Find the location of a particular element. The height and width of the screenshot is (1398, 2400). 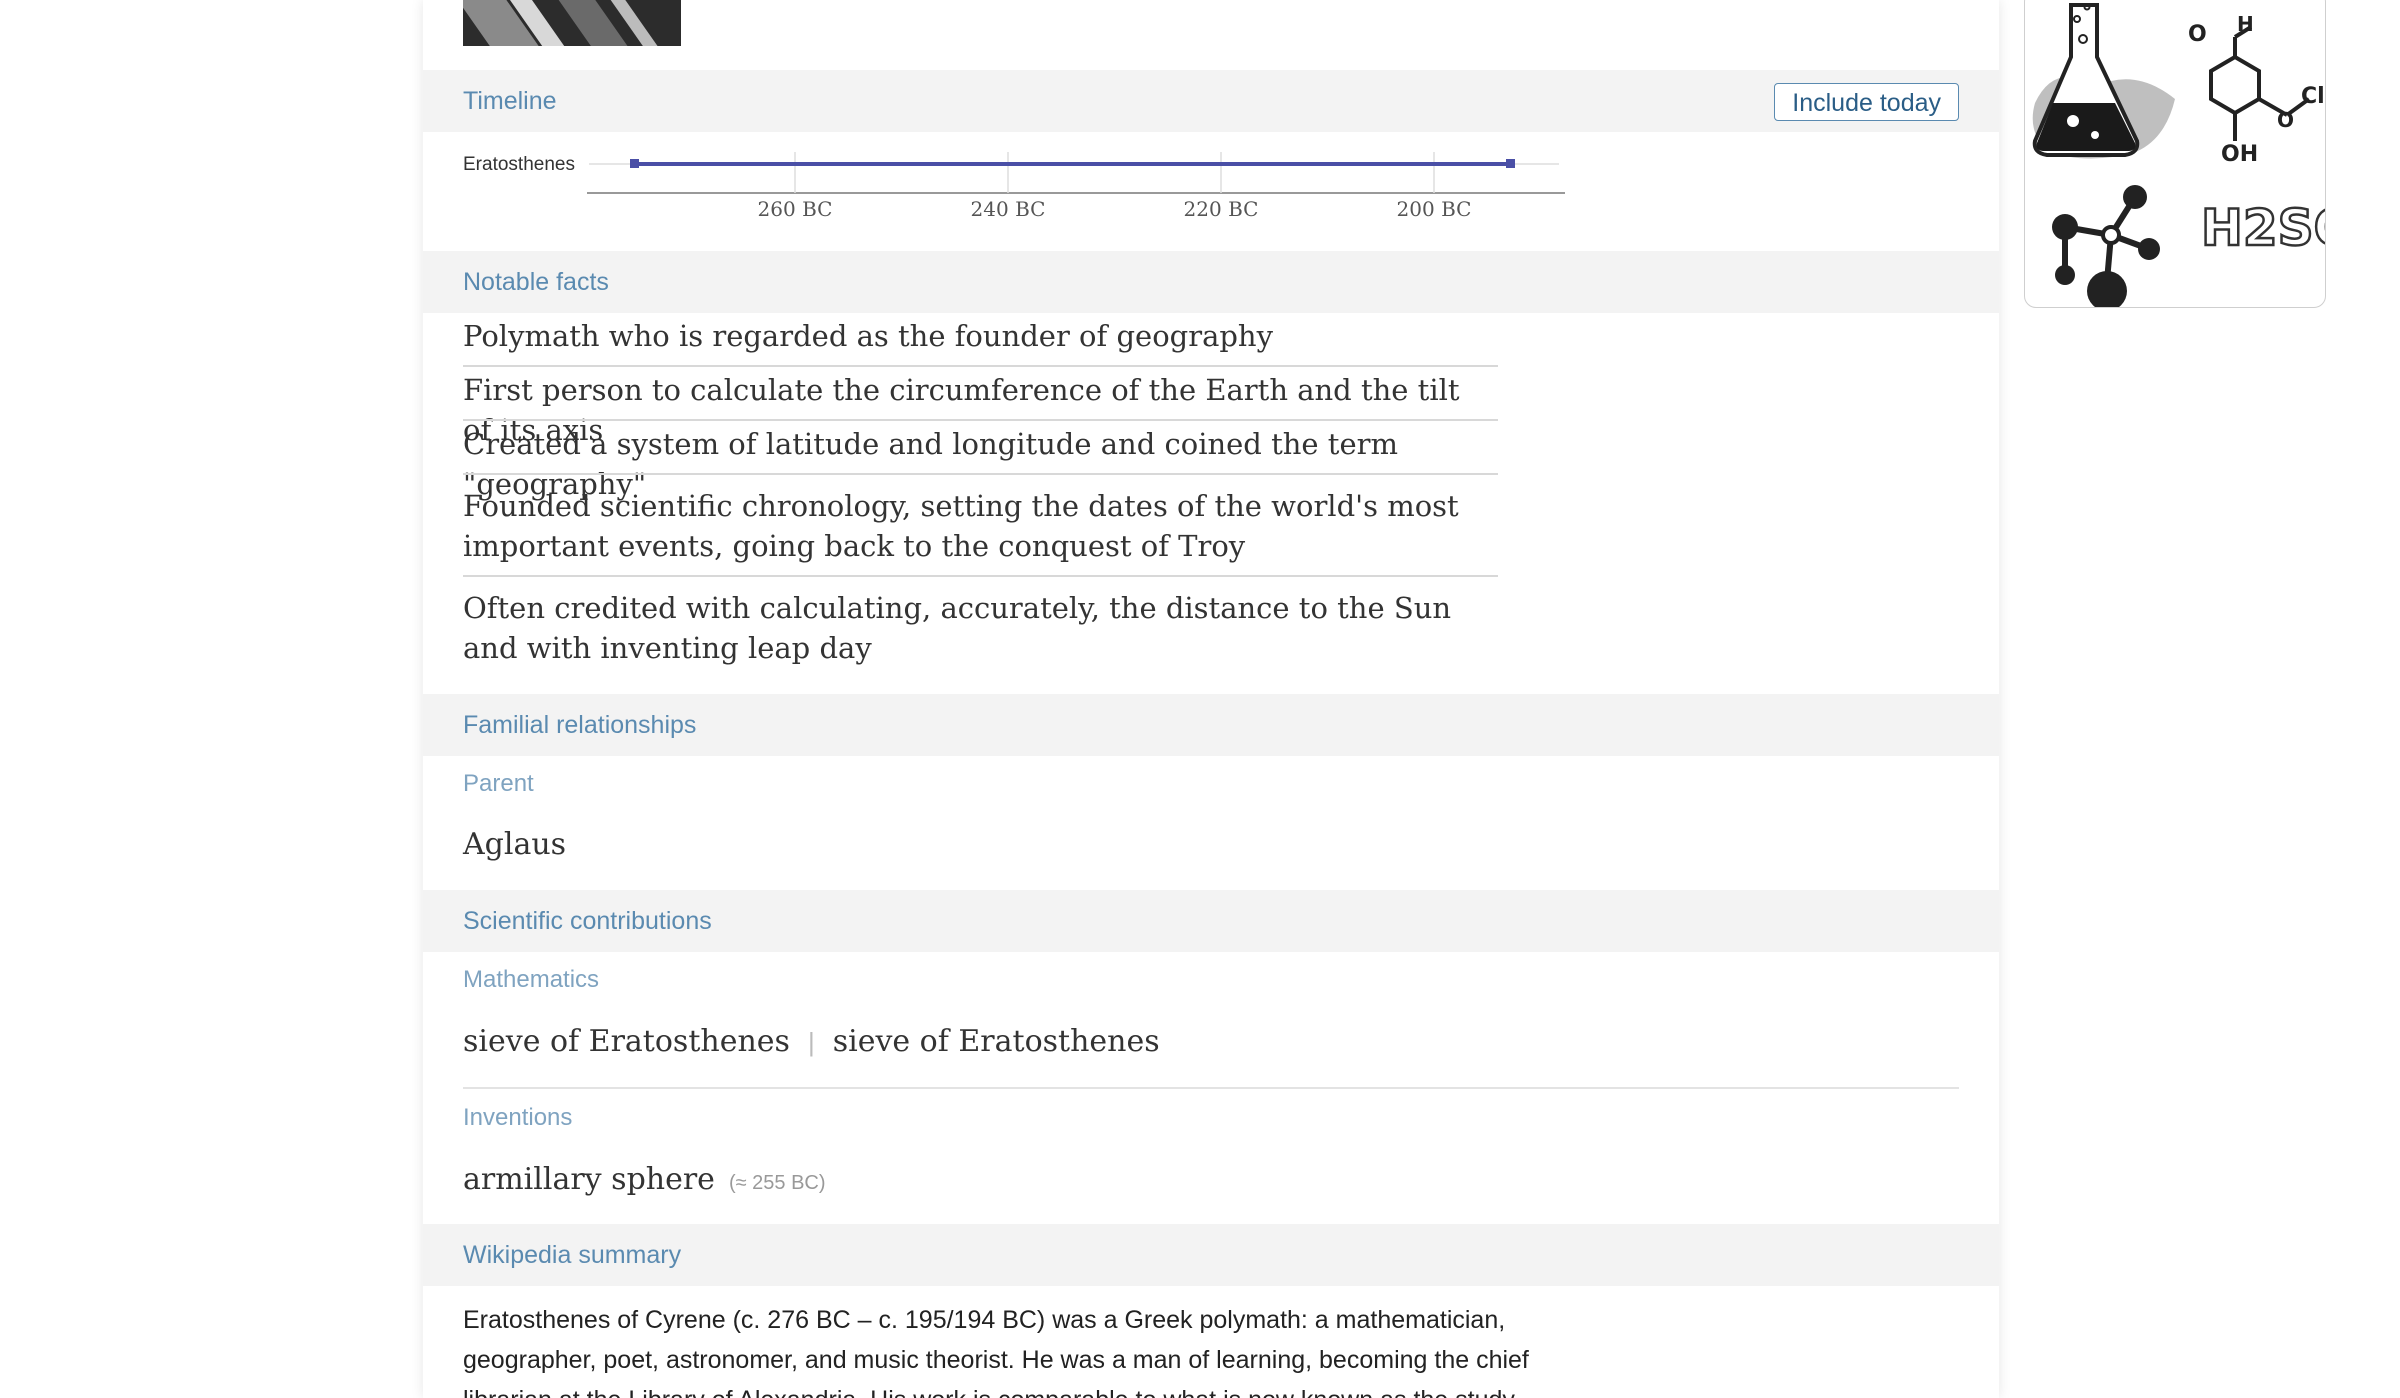

parent-value: Aglaus is located at coordinates (514, 844).